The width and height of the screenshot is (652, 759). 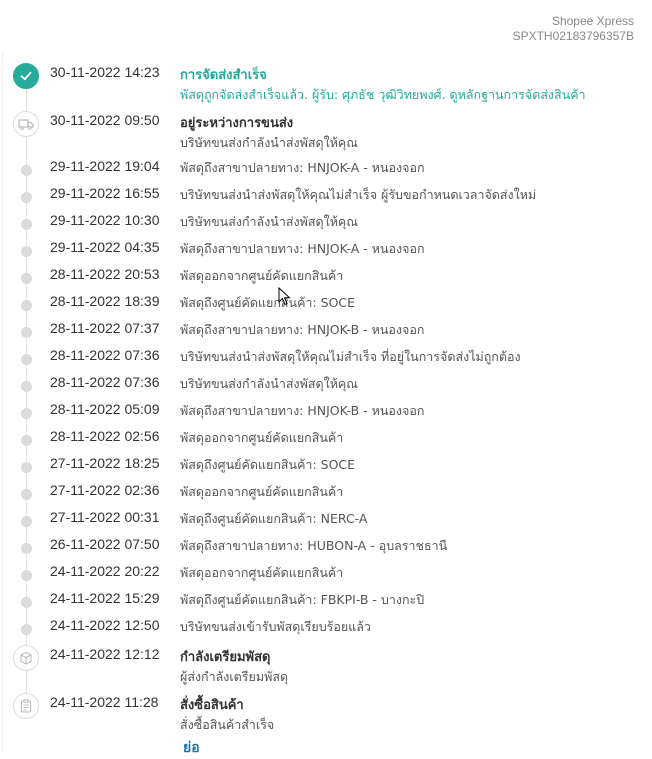 I want to click on event-status-title: กำลังเตรียมพัสดุ, so click(x=225, y=657).